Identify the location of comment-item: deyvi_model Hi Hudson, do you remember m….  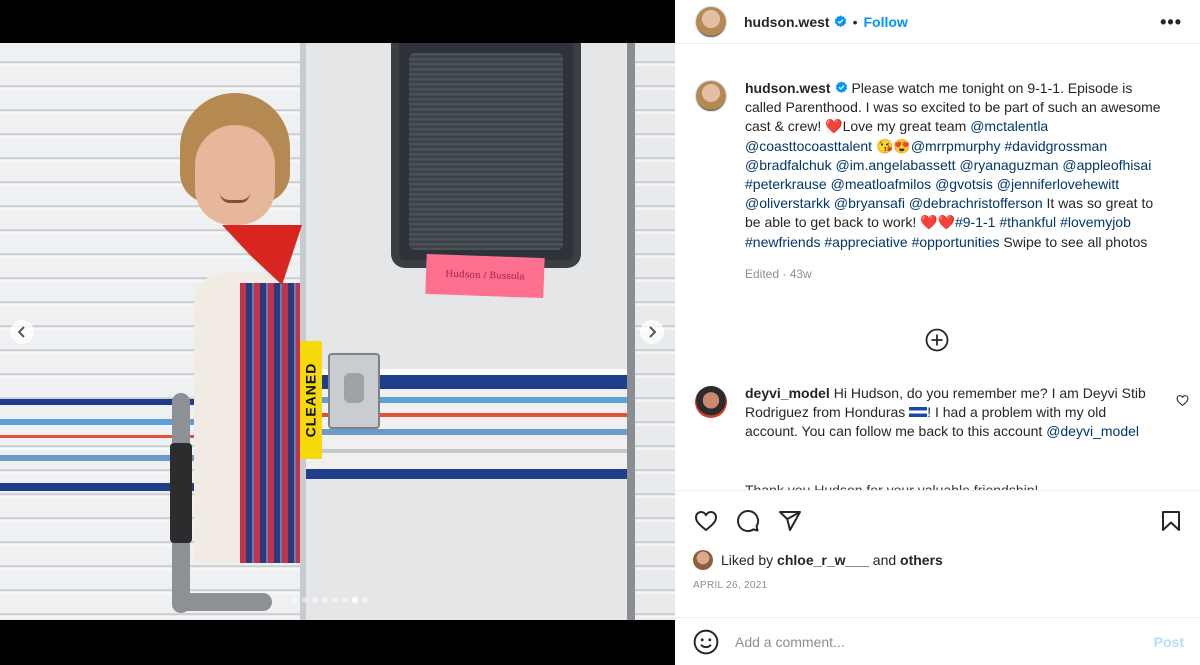
(942, 413).